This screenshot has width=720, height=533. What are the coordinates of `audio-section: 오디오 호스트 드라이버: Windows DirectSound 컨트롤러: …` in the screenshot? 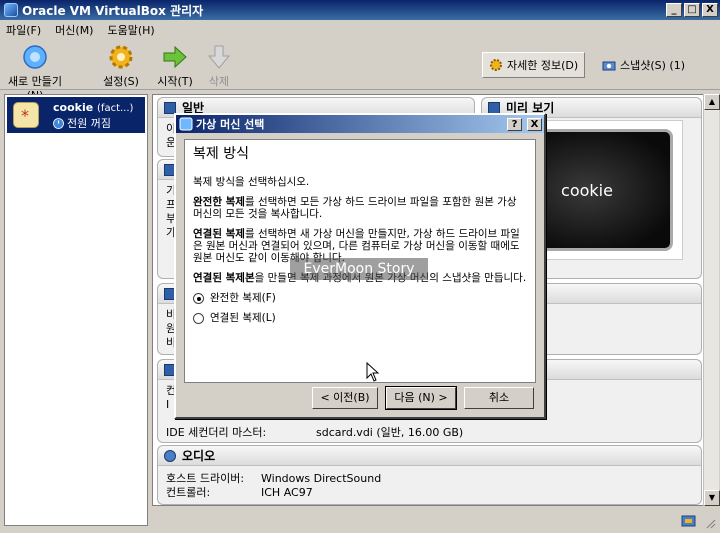 It's located at (429, 475).